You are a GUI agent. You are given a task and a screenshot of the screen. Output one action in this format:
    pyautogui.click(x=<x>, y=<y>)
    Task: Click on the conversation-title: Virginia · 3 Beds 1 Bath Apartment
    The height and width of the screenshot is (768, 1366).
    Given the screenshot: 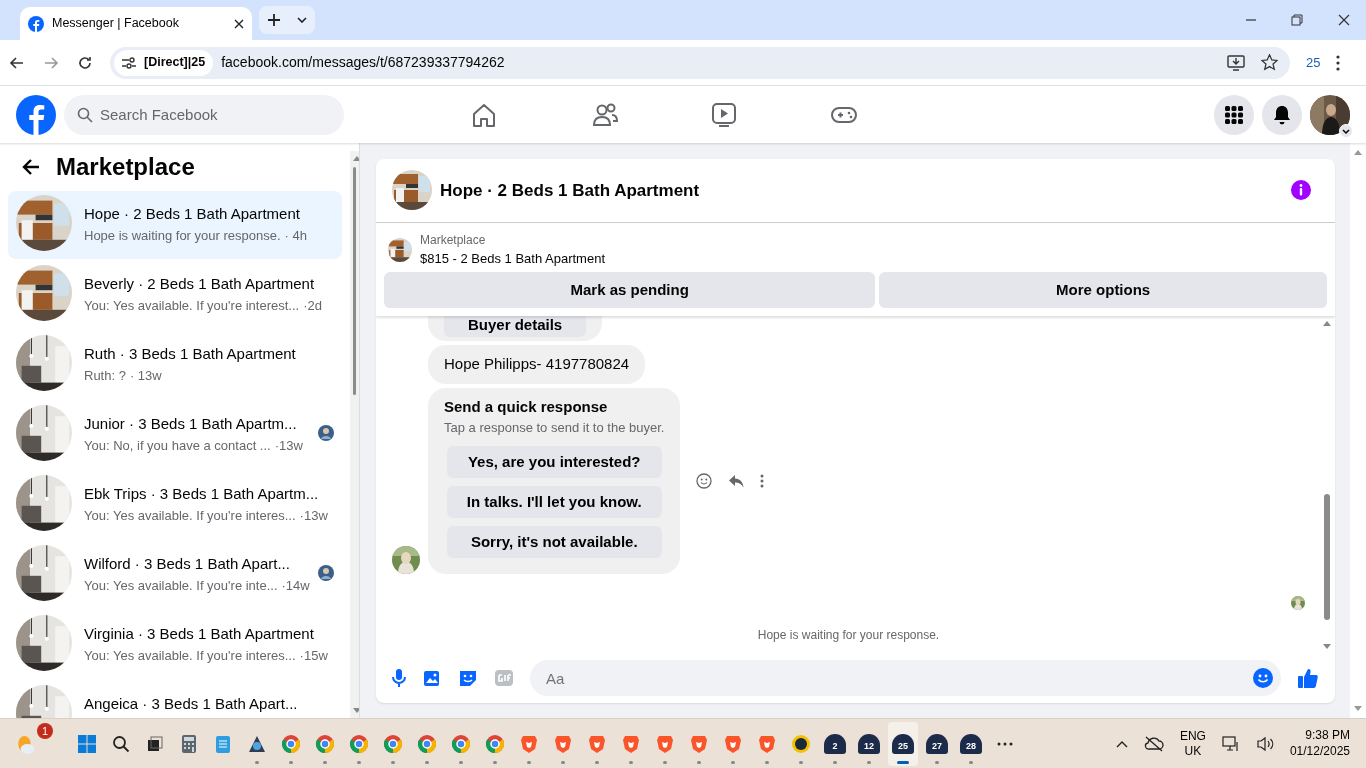 What is the action you would take?
    pyautogui.click(x=199, y=634)
    